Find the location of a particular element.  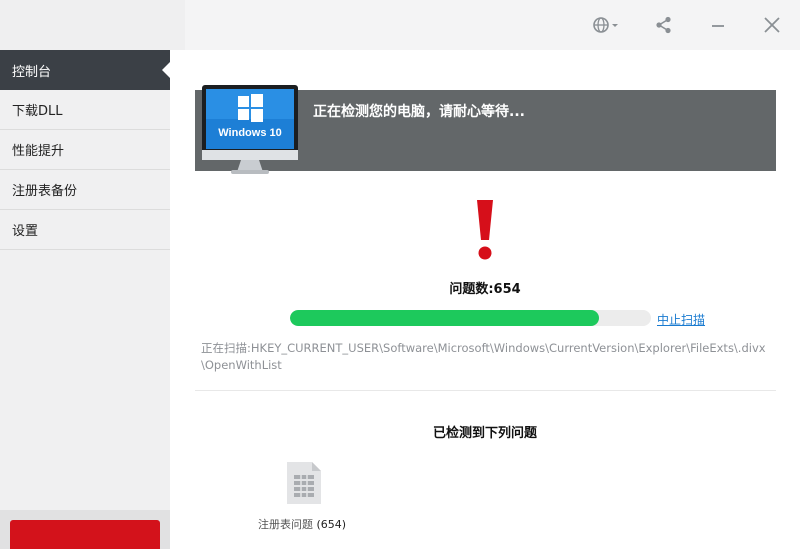

title-bar is located at coordinates (400, 25).